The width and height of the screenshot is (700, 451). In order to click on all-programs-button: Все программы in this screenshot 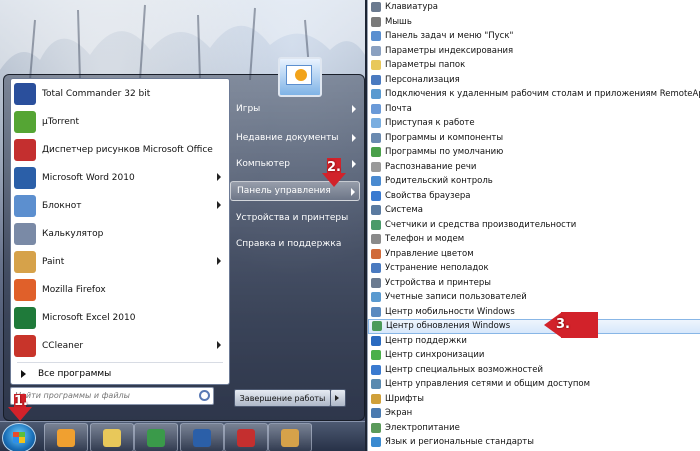, I will do `click(120, 374)`.